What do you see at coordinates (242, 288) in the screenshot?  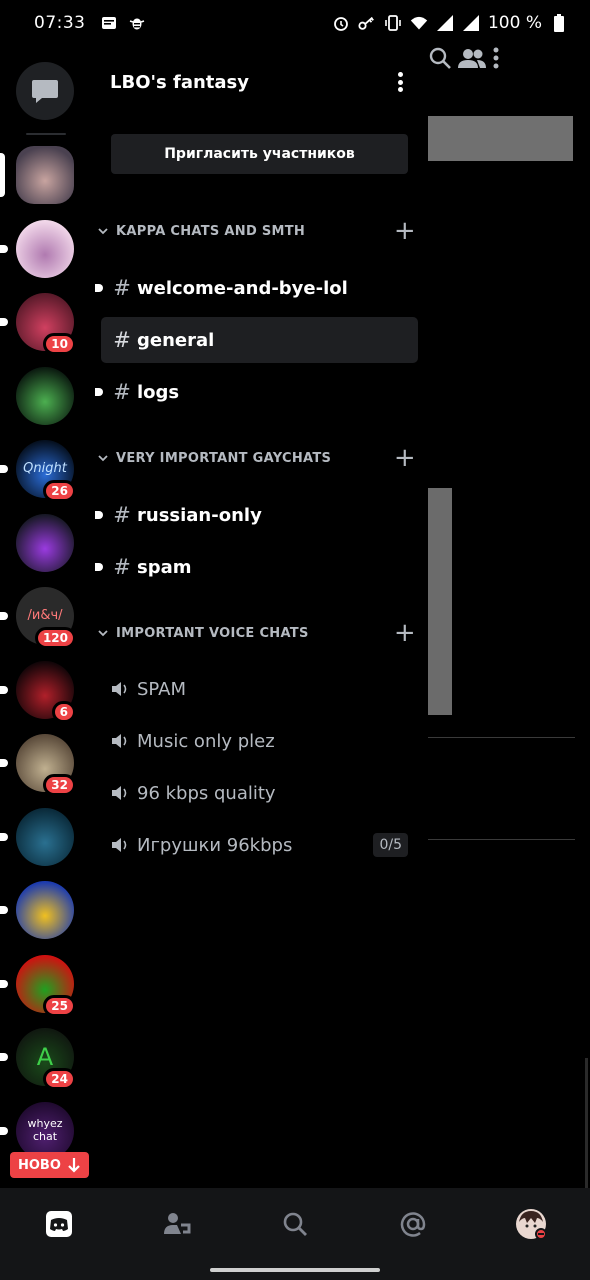 I see `channel-name: welcome-and-bye-lol` at bounding box center [242, 288].